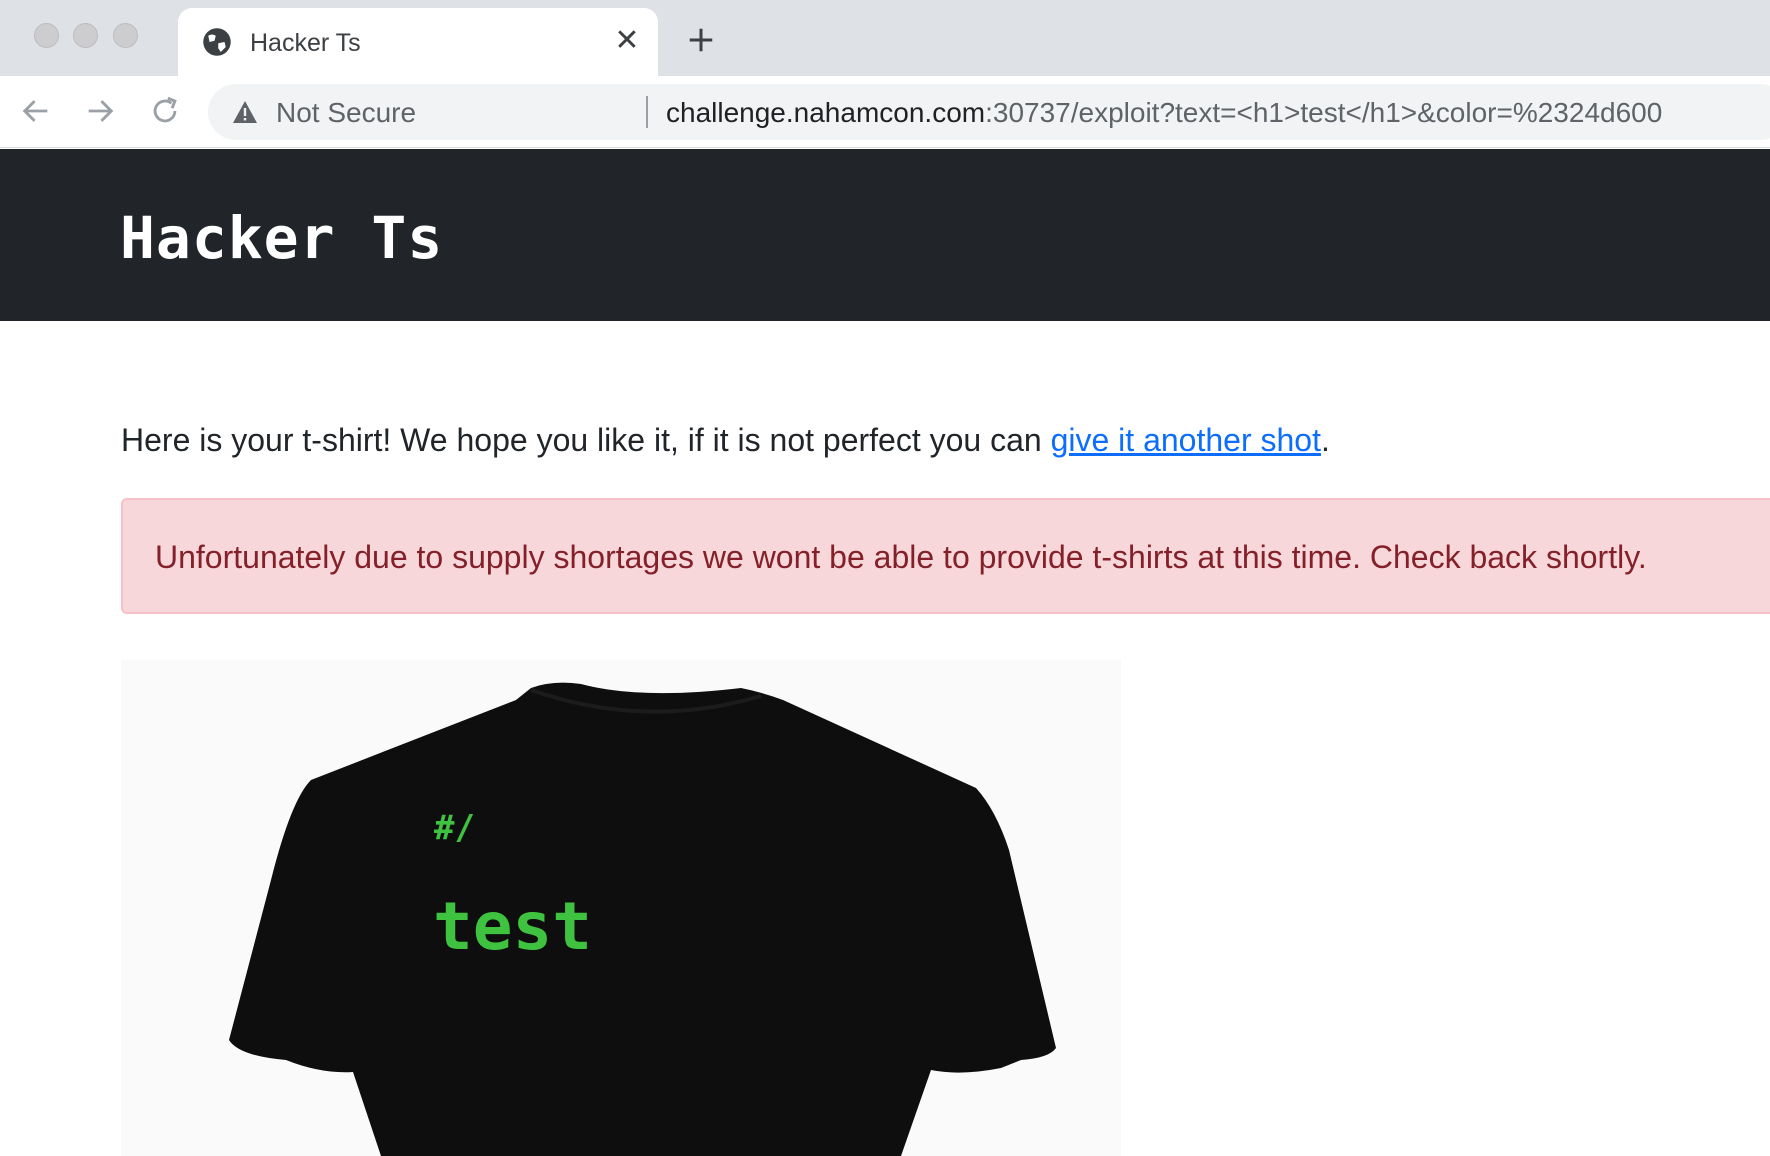  I want to click on forward-arrow-icon, so click(100, 111).